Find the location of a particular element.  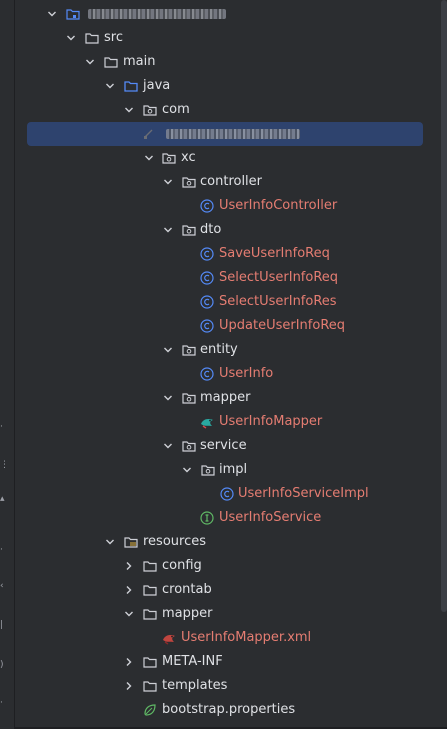

tree-row-class: SelectUserInfoReq is located at coordinates (220, 278).